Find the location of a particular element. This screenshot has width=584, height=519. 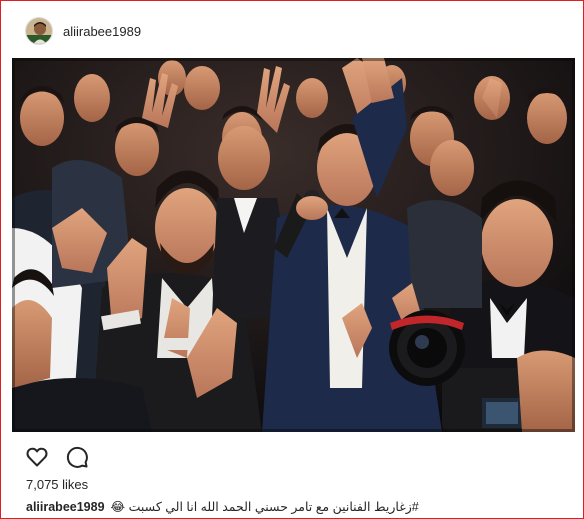

avatar is located at coordinates (39, 31).